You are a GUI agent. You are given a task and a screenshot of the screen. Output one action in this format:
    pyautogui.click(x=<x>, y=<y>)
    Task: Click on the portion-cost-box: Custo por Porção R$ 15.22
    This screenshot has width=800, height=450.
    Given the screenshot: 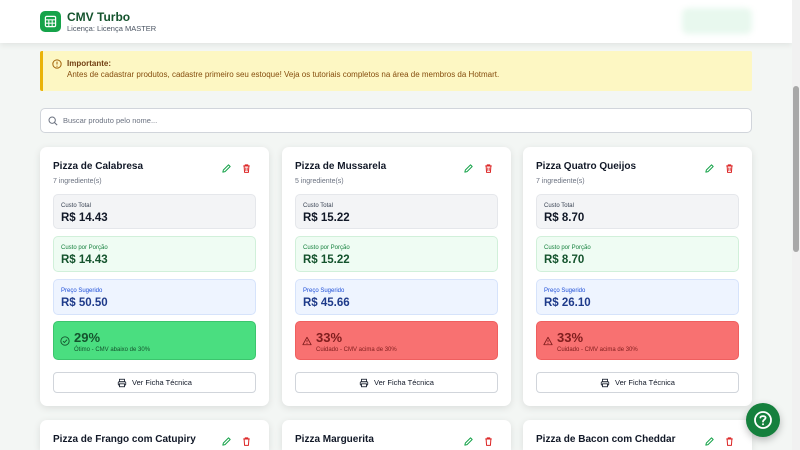 What is the action you would take?
    pyautogui.click(x=396, y=254)
    